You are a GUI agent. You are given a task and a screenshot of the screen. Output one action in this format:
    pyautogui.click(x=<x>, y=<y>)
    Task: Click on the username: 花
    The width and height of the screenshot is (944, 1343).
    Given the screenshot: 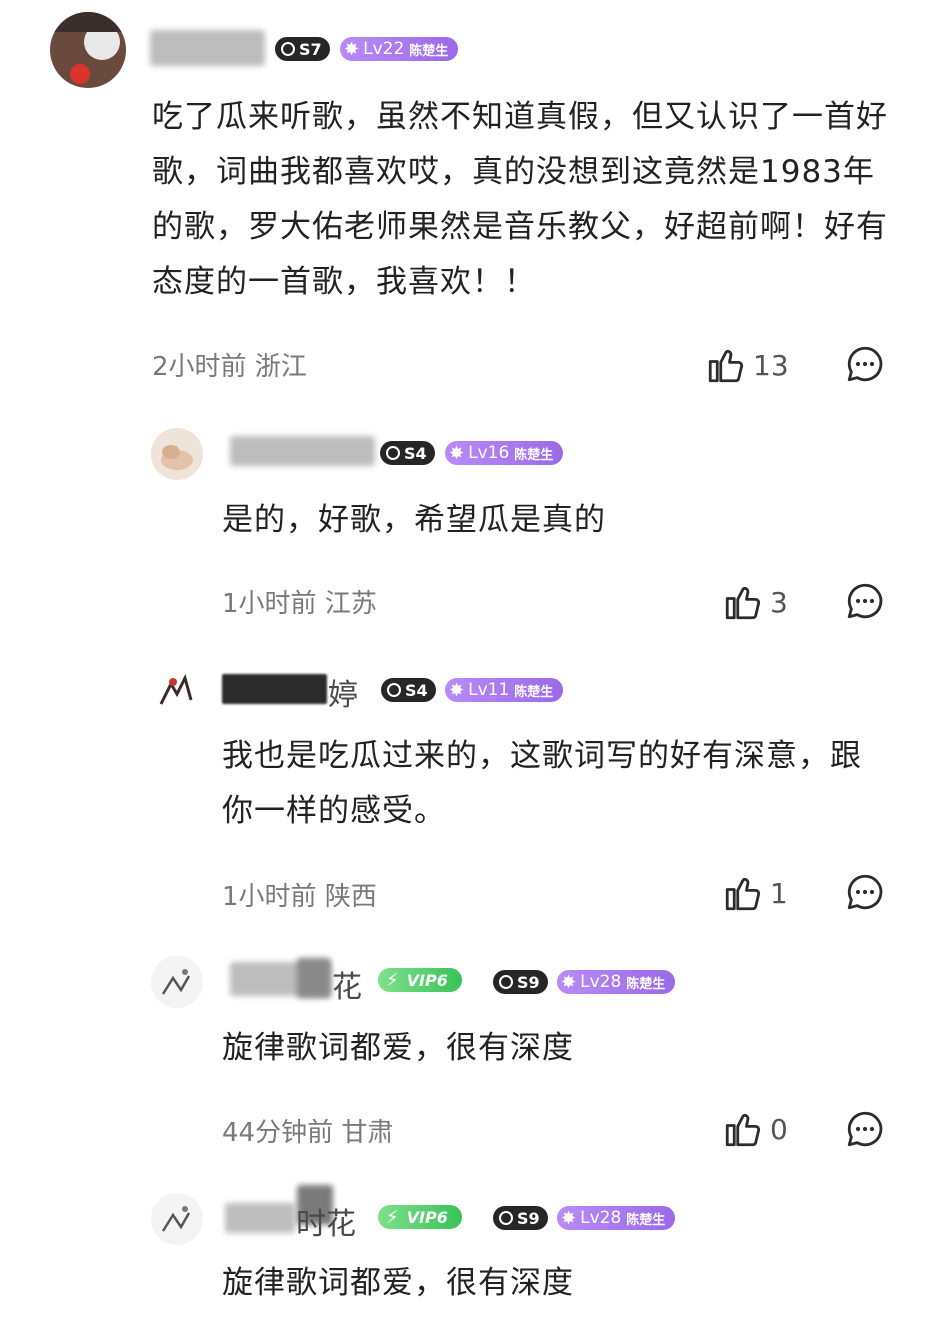 What is the action you would take?
    pyautogui.click(x=347, y=984)
    